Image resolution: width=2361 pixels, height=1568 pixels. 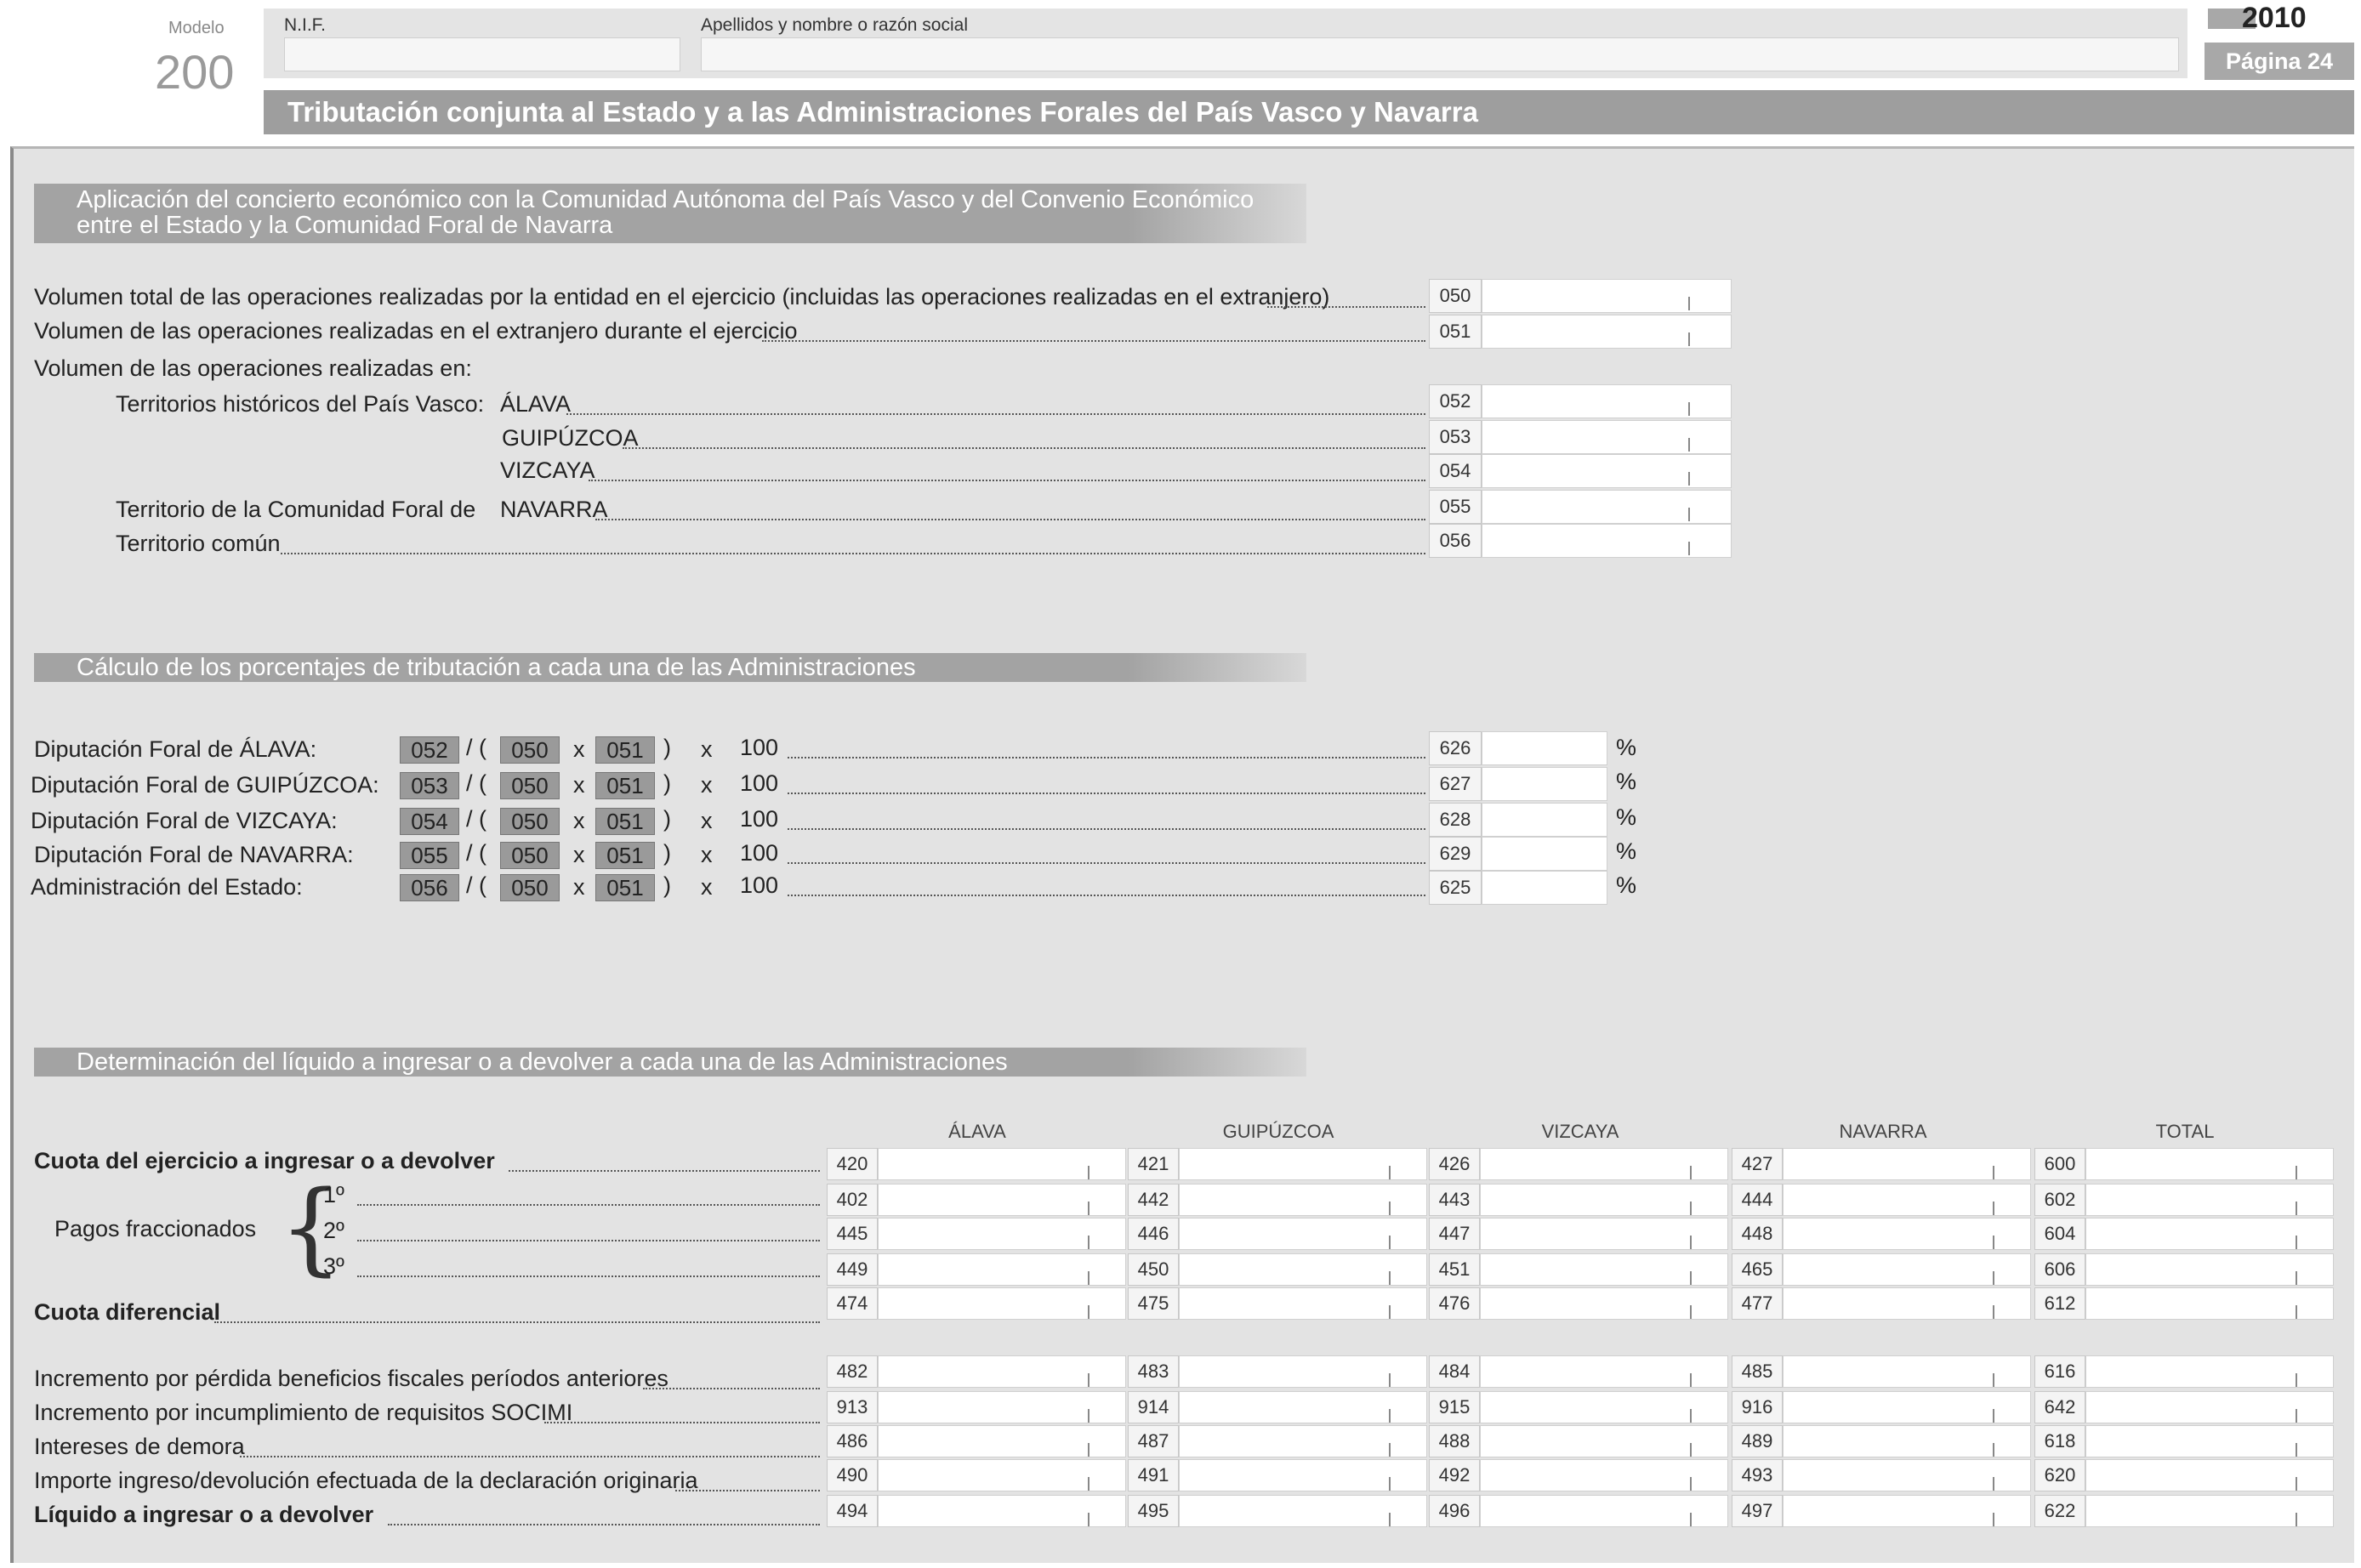 What do you see at coordinates (2059, 1371) in the screenshot?
I see `box-code-616: 616` at bounding box center [2059, 1371].